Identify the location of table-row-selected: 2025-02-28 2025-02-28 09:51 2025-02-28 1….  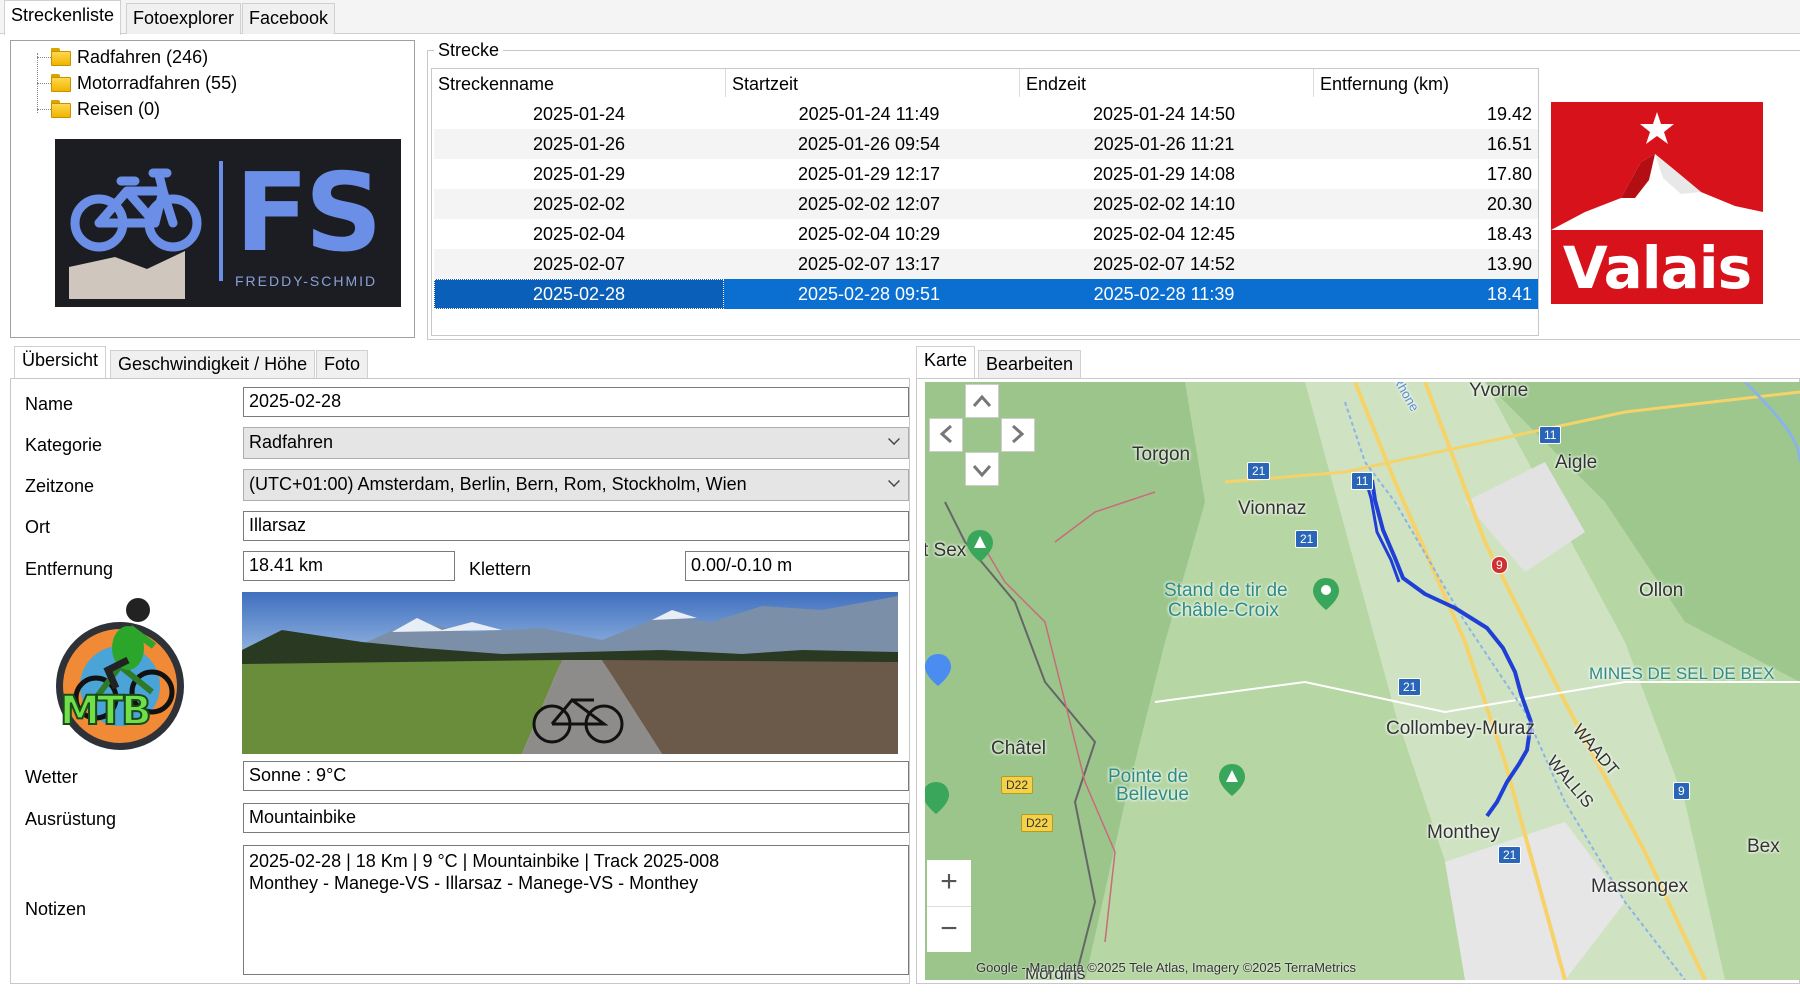
(986, 294).